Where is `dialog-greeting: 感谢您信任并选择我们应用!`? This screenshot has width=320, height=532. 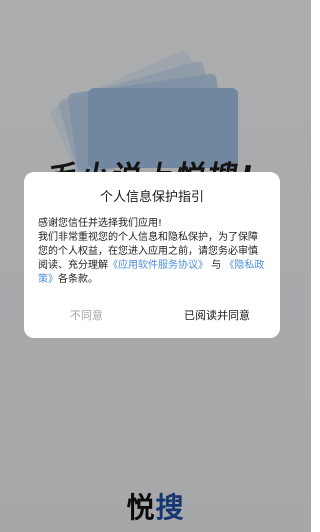 dialog-greeting: 感谢您信任并选择我们应用! is located at coordinates (100, 223).